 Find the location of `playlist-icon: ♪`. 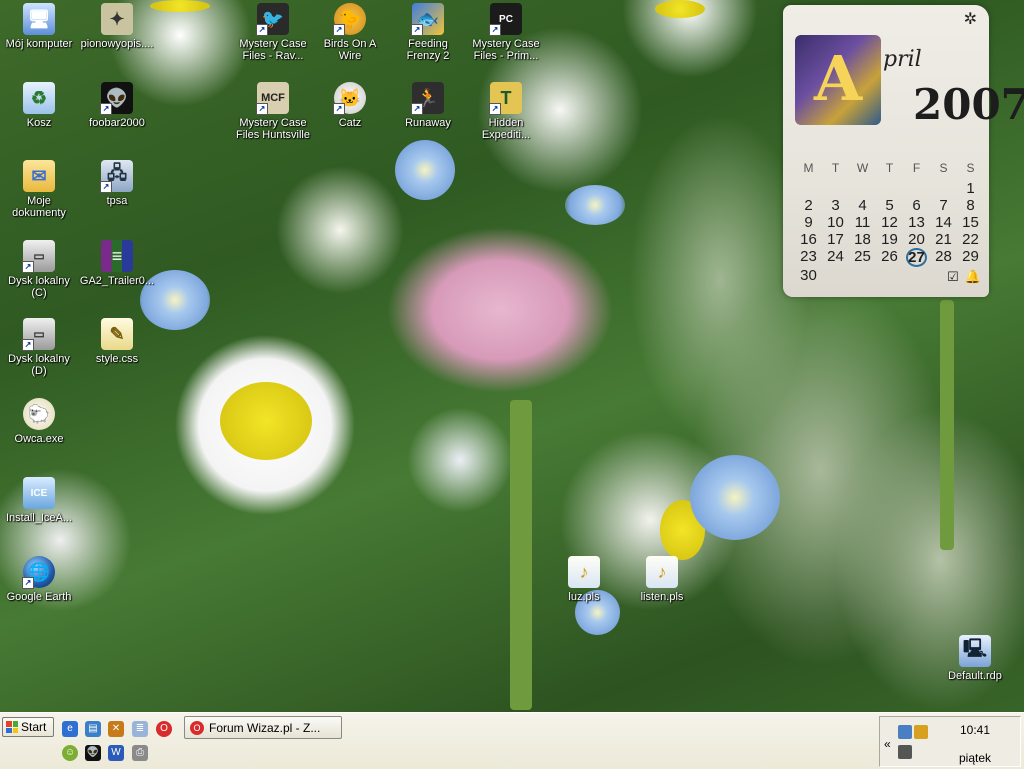

playlist-icon: ♪ is located at coordinates (662, 572).